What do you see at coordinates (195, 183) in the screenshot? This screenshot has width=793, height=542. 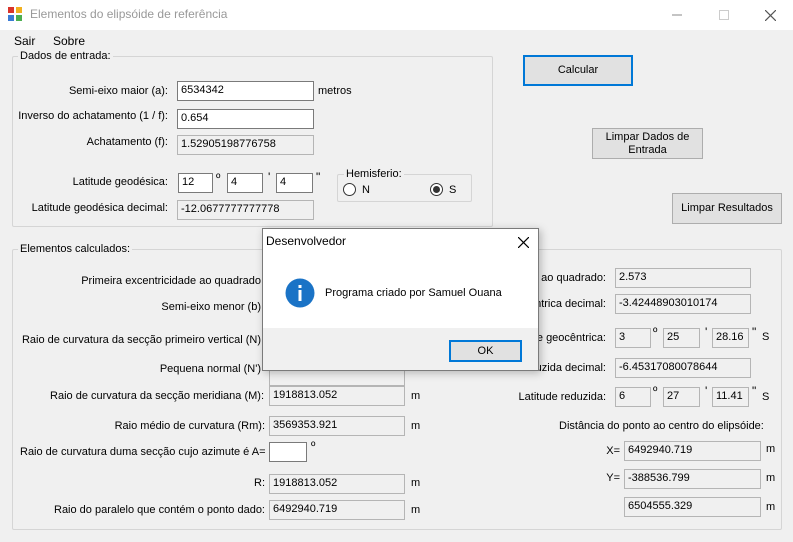 I see `lat-deg-input: 12` at bounding box center [195, 183].